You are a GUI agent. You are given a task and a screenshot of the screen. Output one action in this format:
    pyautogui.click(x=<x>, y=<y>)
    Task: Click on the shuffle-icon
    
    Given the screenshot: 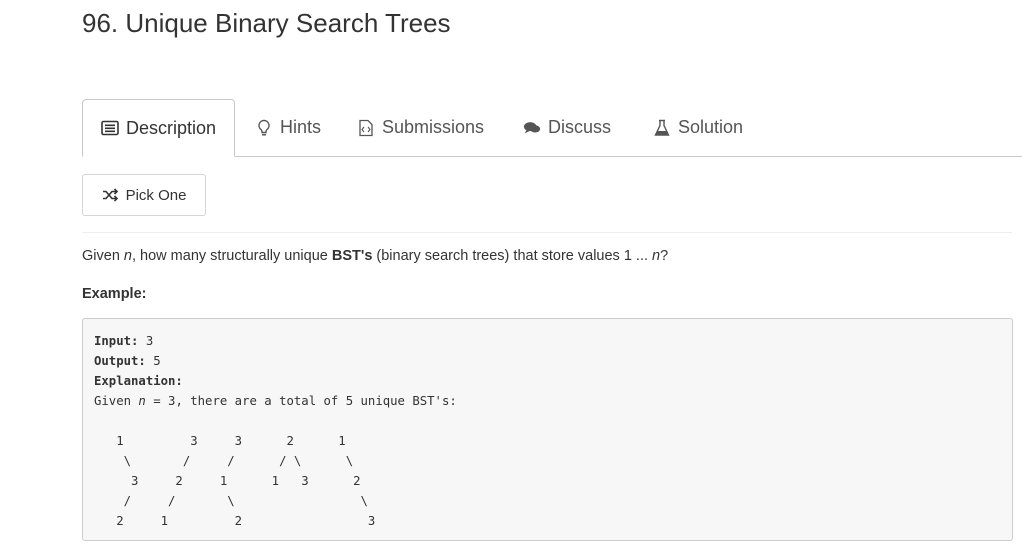 What is the action you would take?
    pyautogui.click(x=110, y=195)
    